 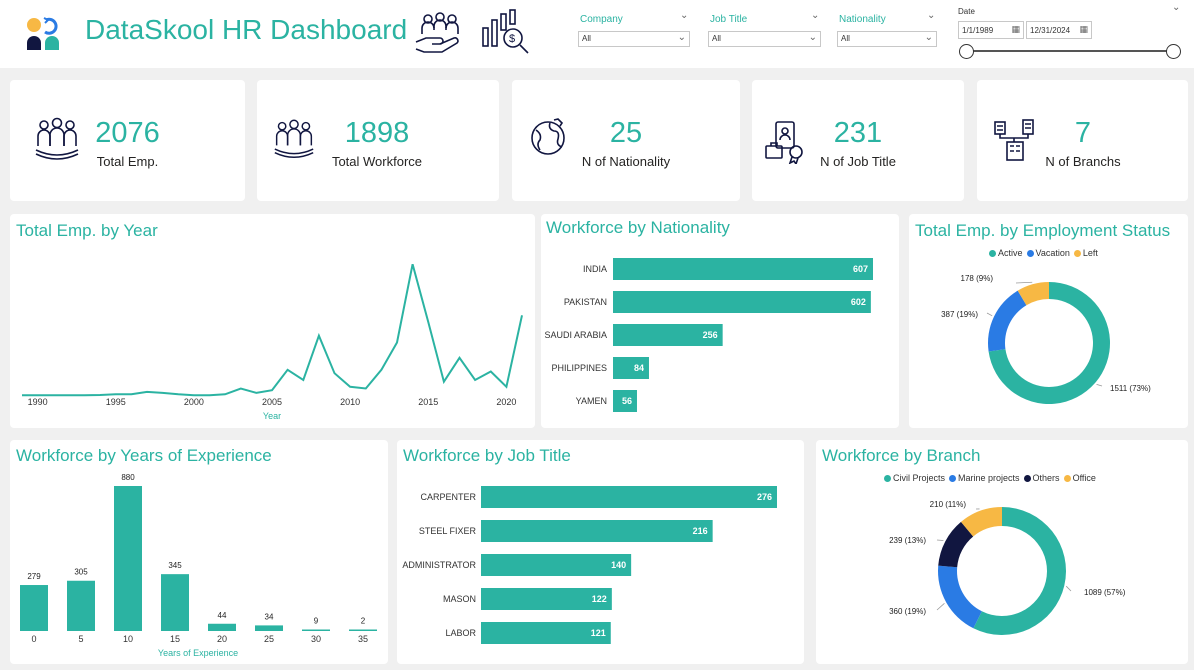 I want to click on nationality-select: All ⌄, so click(x=887, y=39).